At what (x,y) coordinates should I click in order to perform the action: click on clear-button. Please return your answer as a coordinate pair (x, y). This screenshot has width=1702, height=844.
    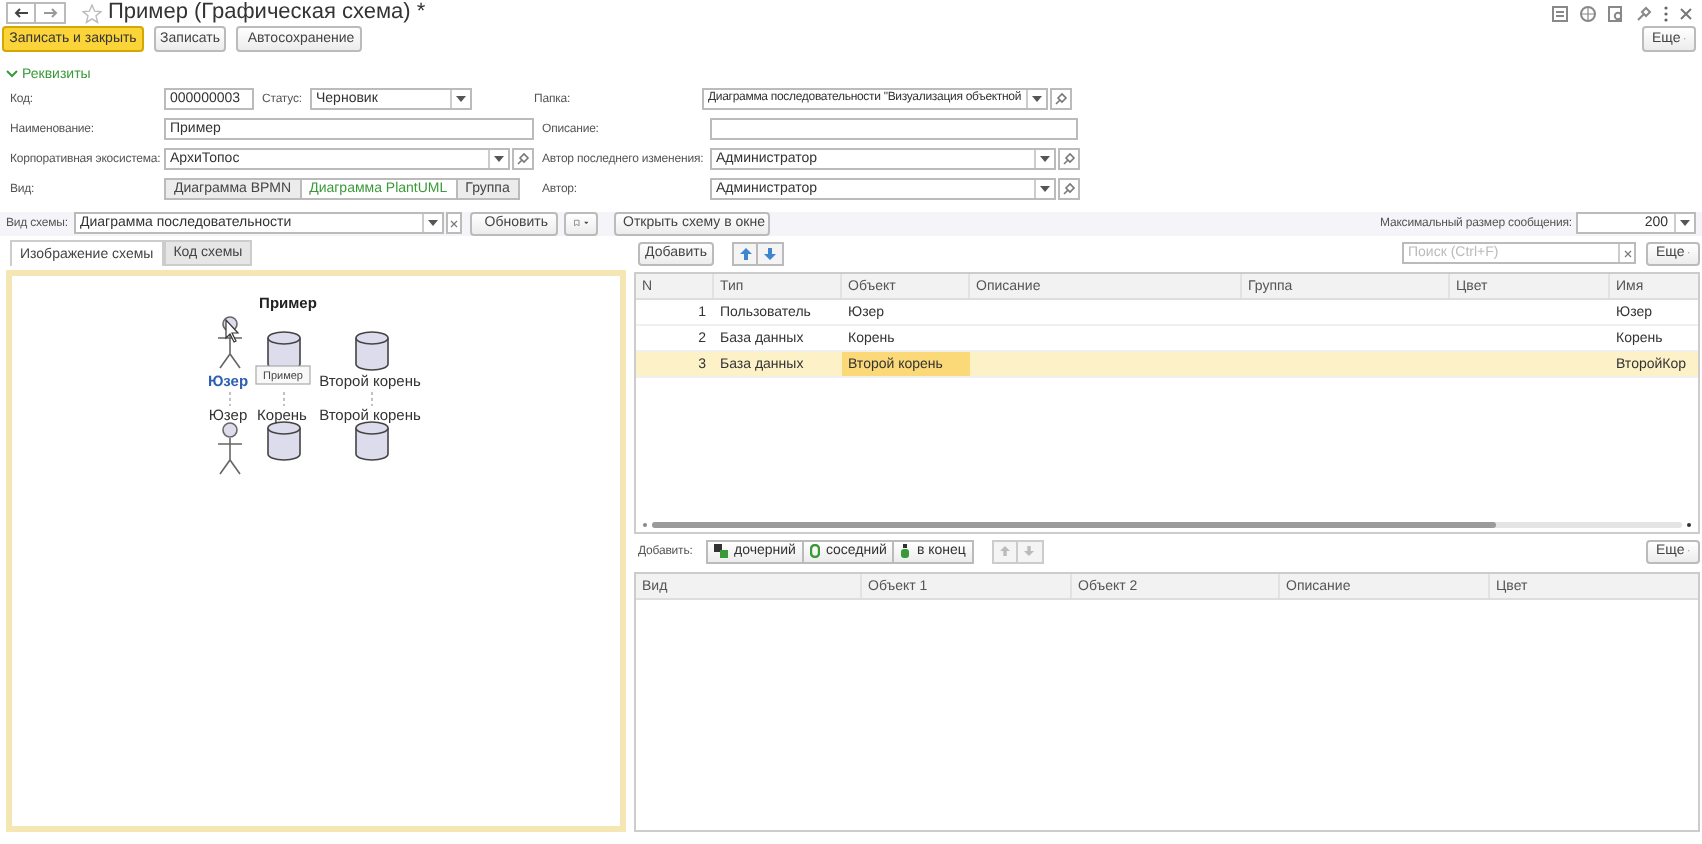
    Looking at the image, I should click on (454, 223).